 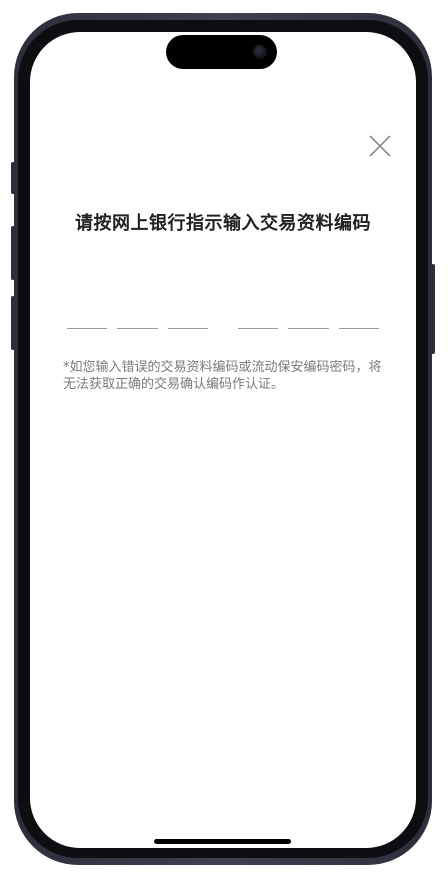 I want to click on close-icon, so click(x=380, y=146).